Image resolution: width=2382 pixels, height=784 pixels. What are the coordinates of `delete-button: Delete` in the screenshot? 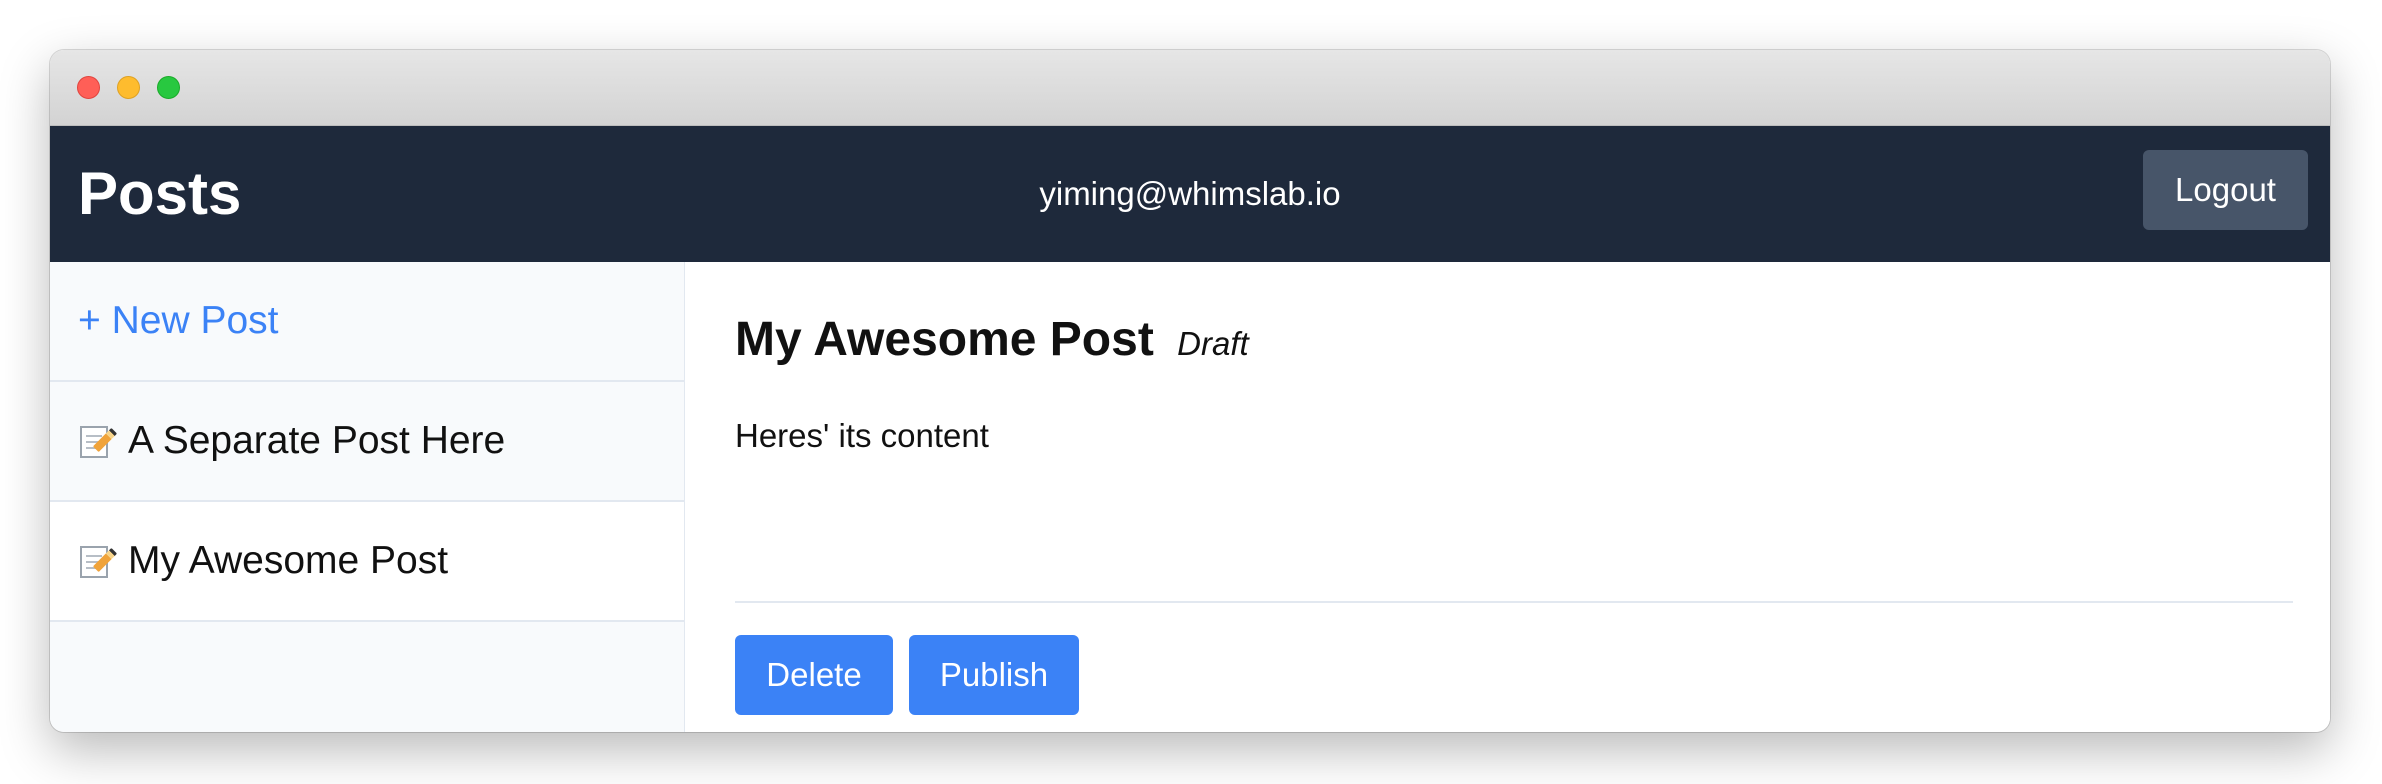 It's located at (814, 675).